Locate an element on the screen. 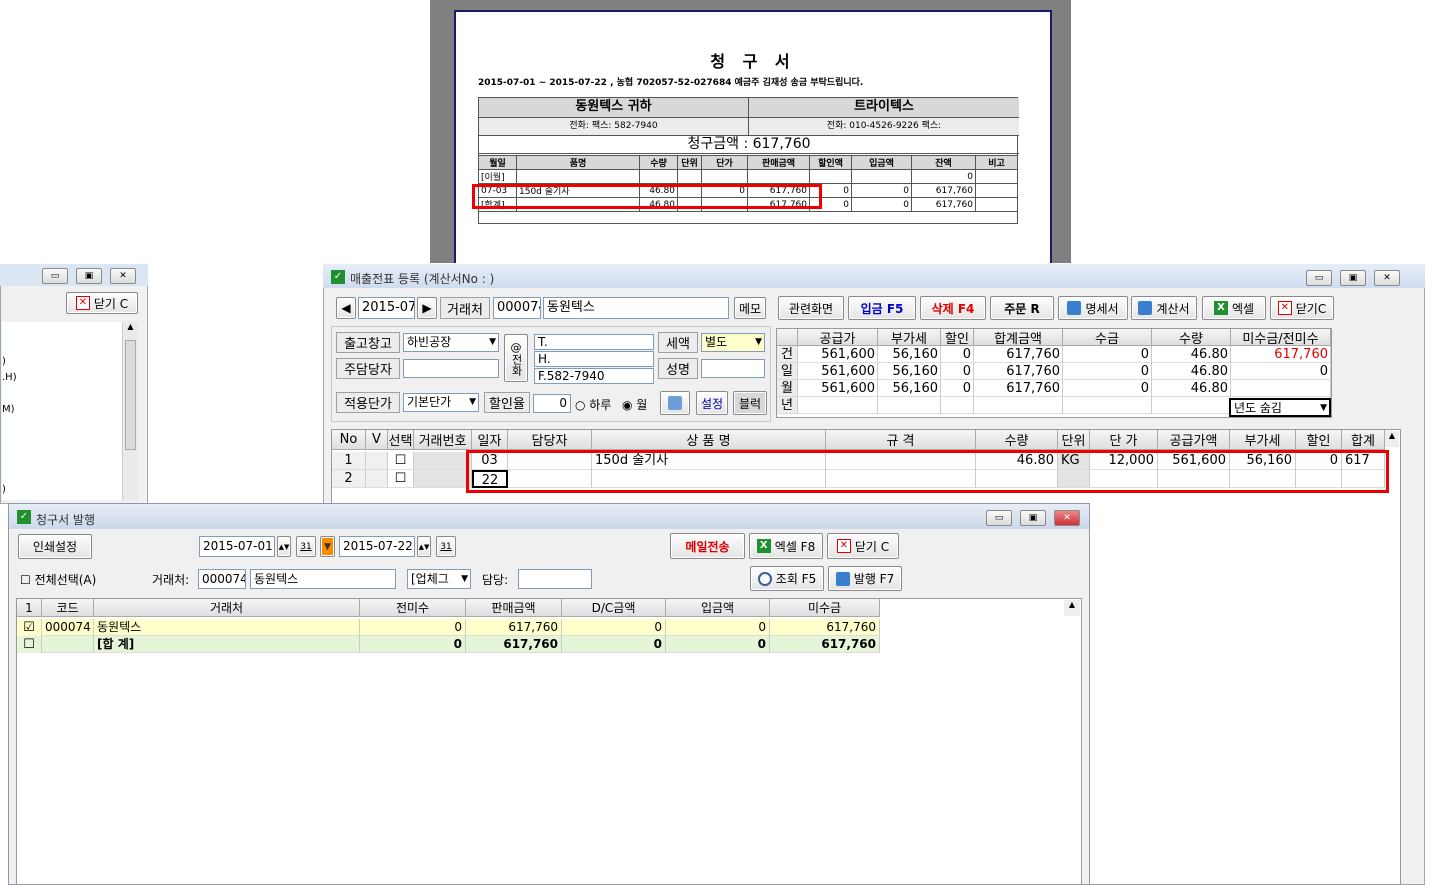 This screenshot has height=885, width=1434. grid-scroll-up-icon: ▲ is located at coordinates (1392, 439).